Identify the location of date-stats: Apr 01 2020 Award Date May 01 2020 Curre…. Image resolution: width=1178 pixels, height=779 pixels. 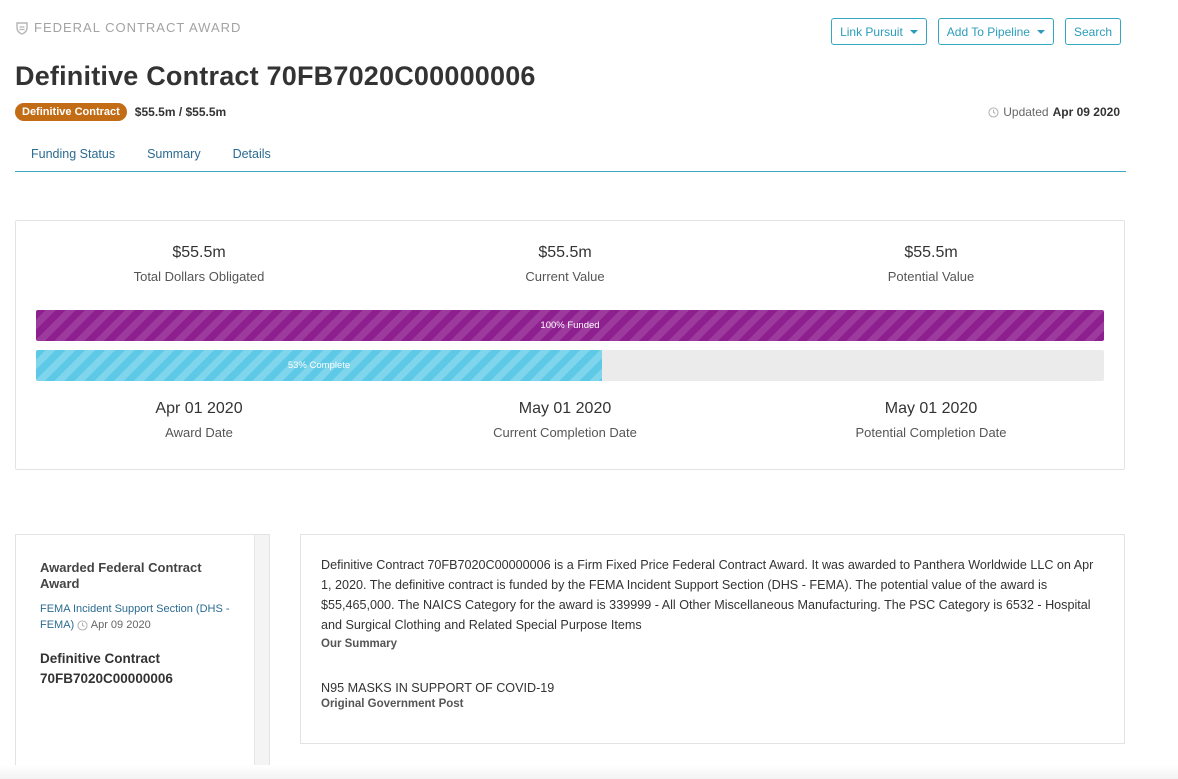
(570, 420).